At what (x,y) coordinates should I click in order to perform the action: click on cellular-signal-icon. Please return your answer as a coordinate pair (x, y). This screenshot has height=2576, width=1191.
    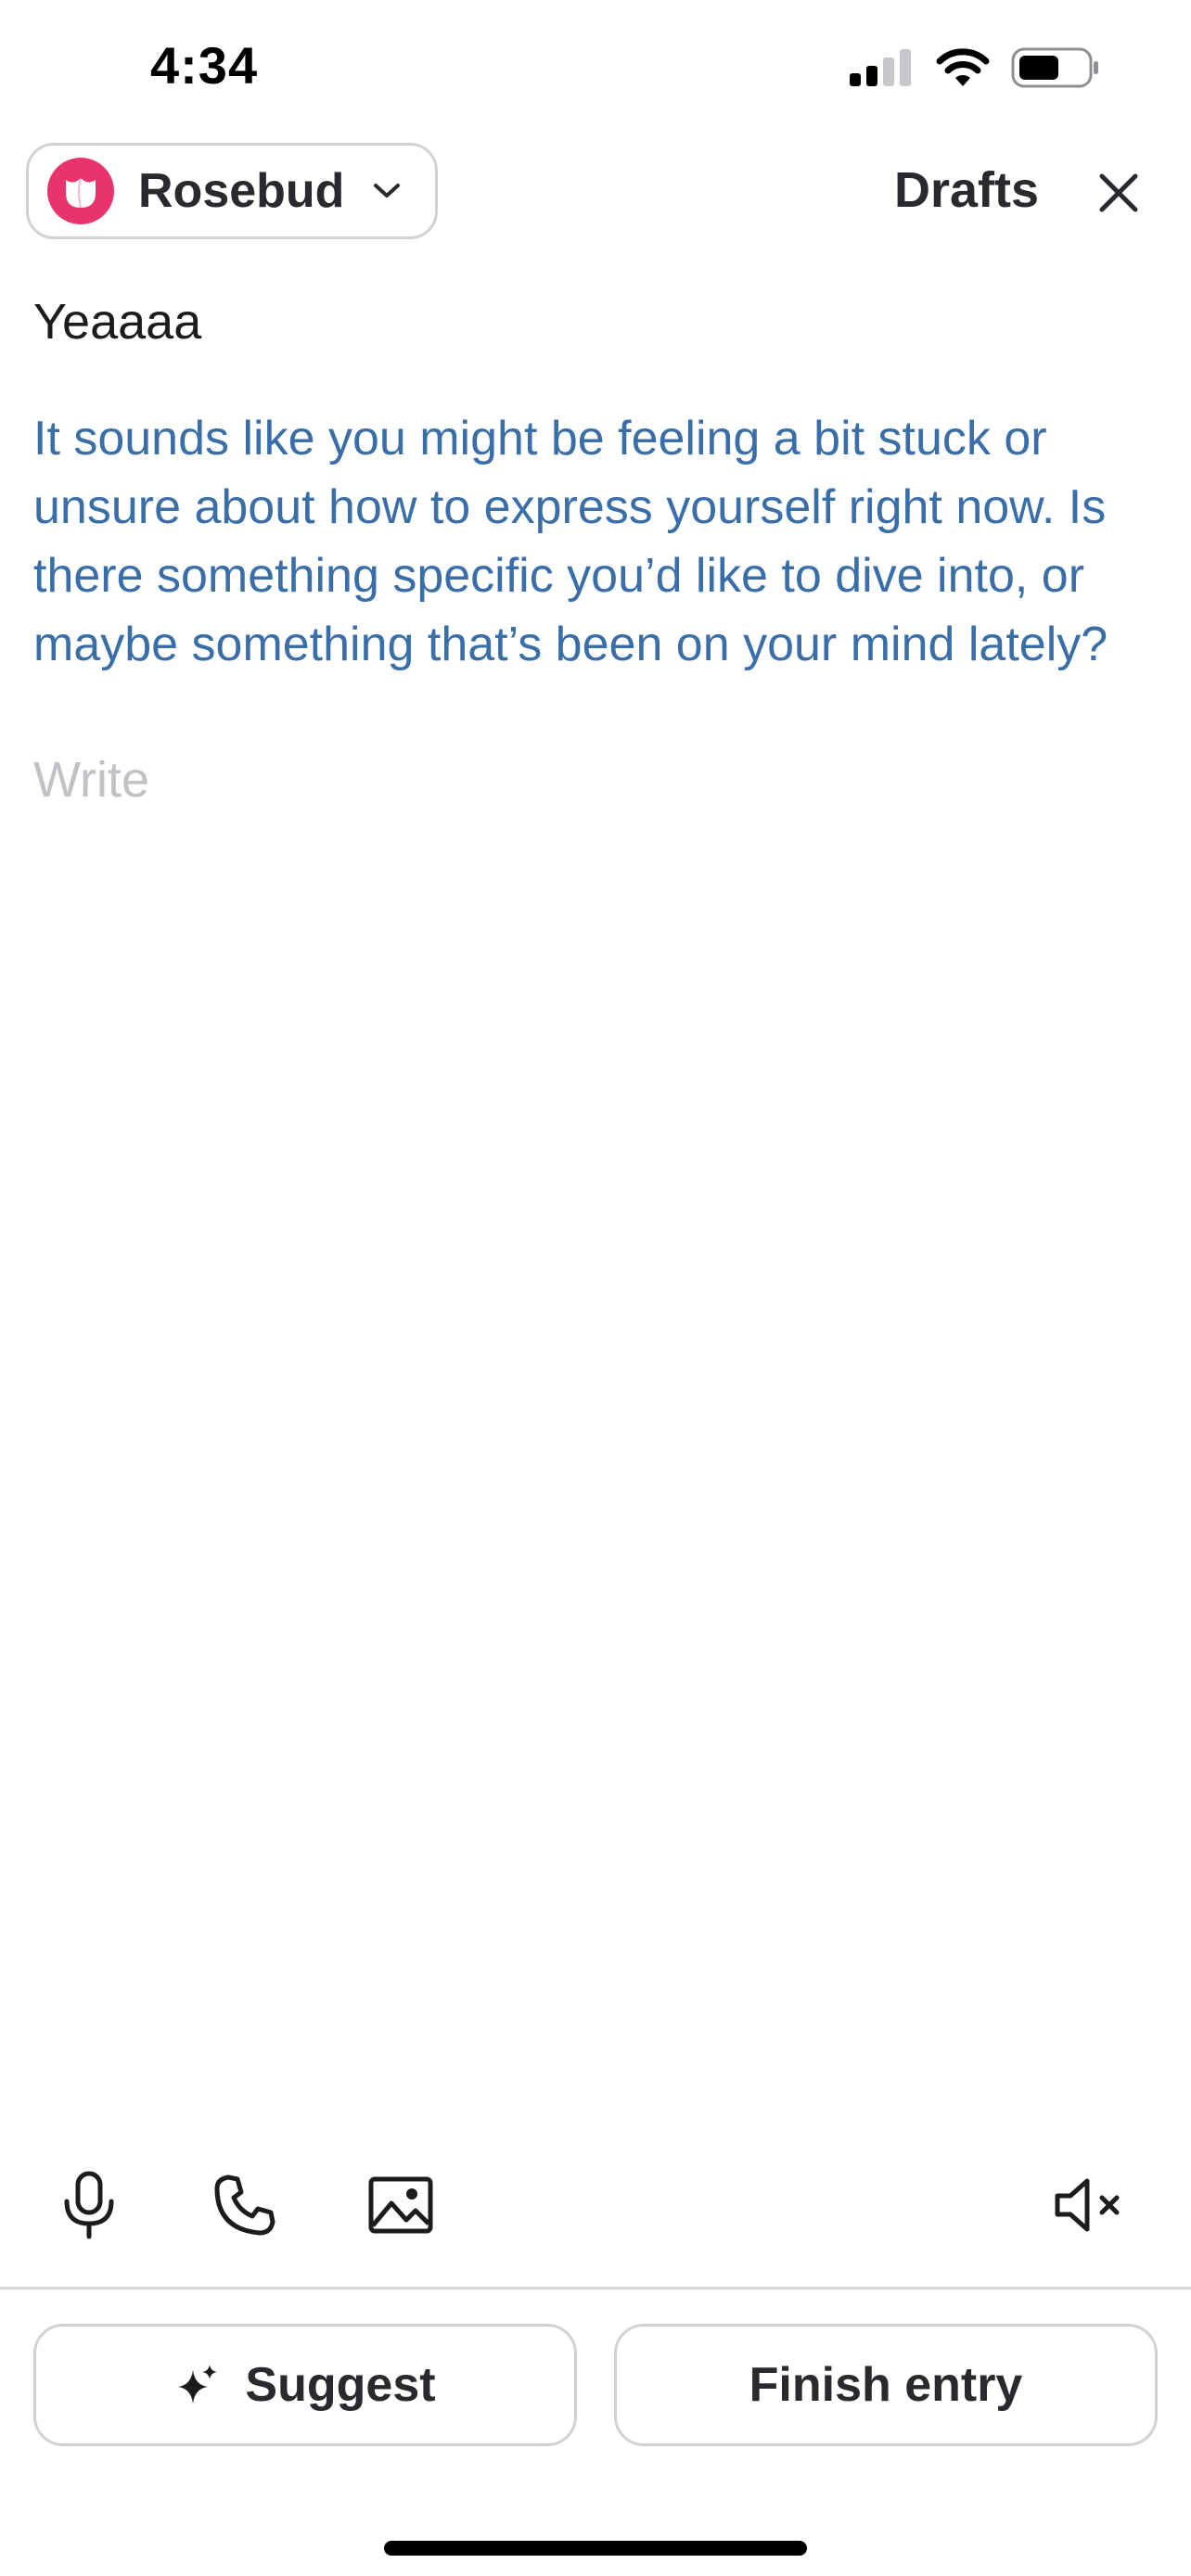
    Looking at the image, I should click on (882, 69).